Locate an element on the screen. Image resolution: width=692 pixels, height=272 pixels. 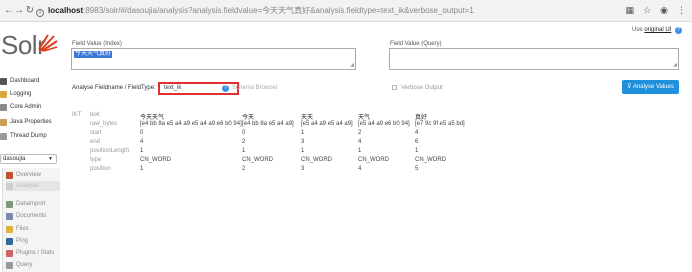
core-item-label: Documents is located at coordinates (31, 216).